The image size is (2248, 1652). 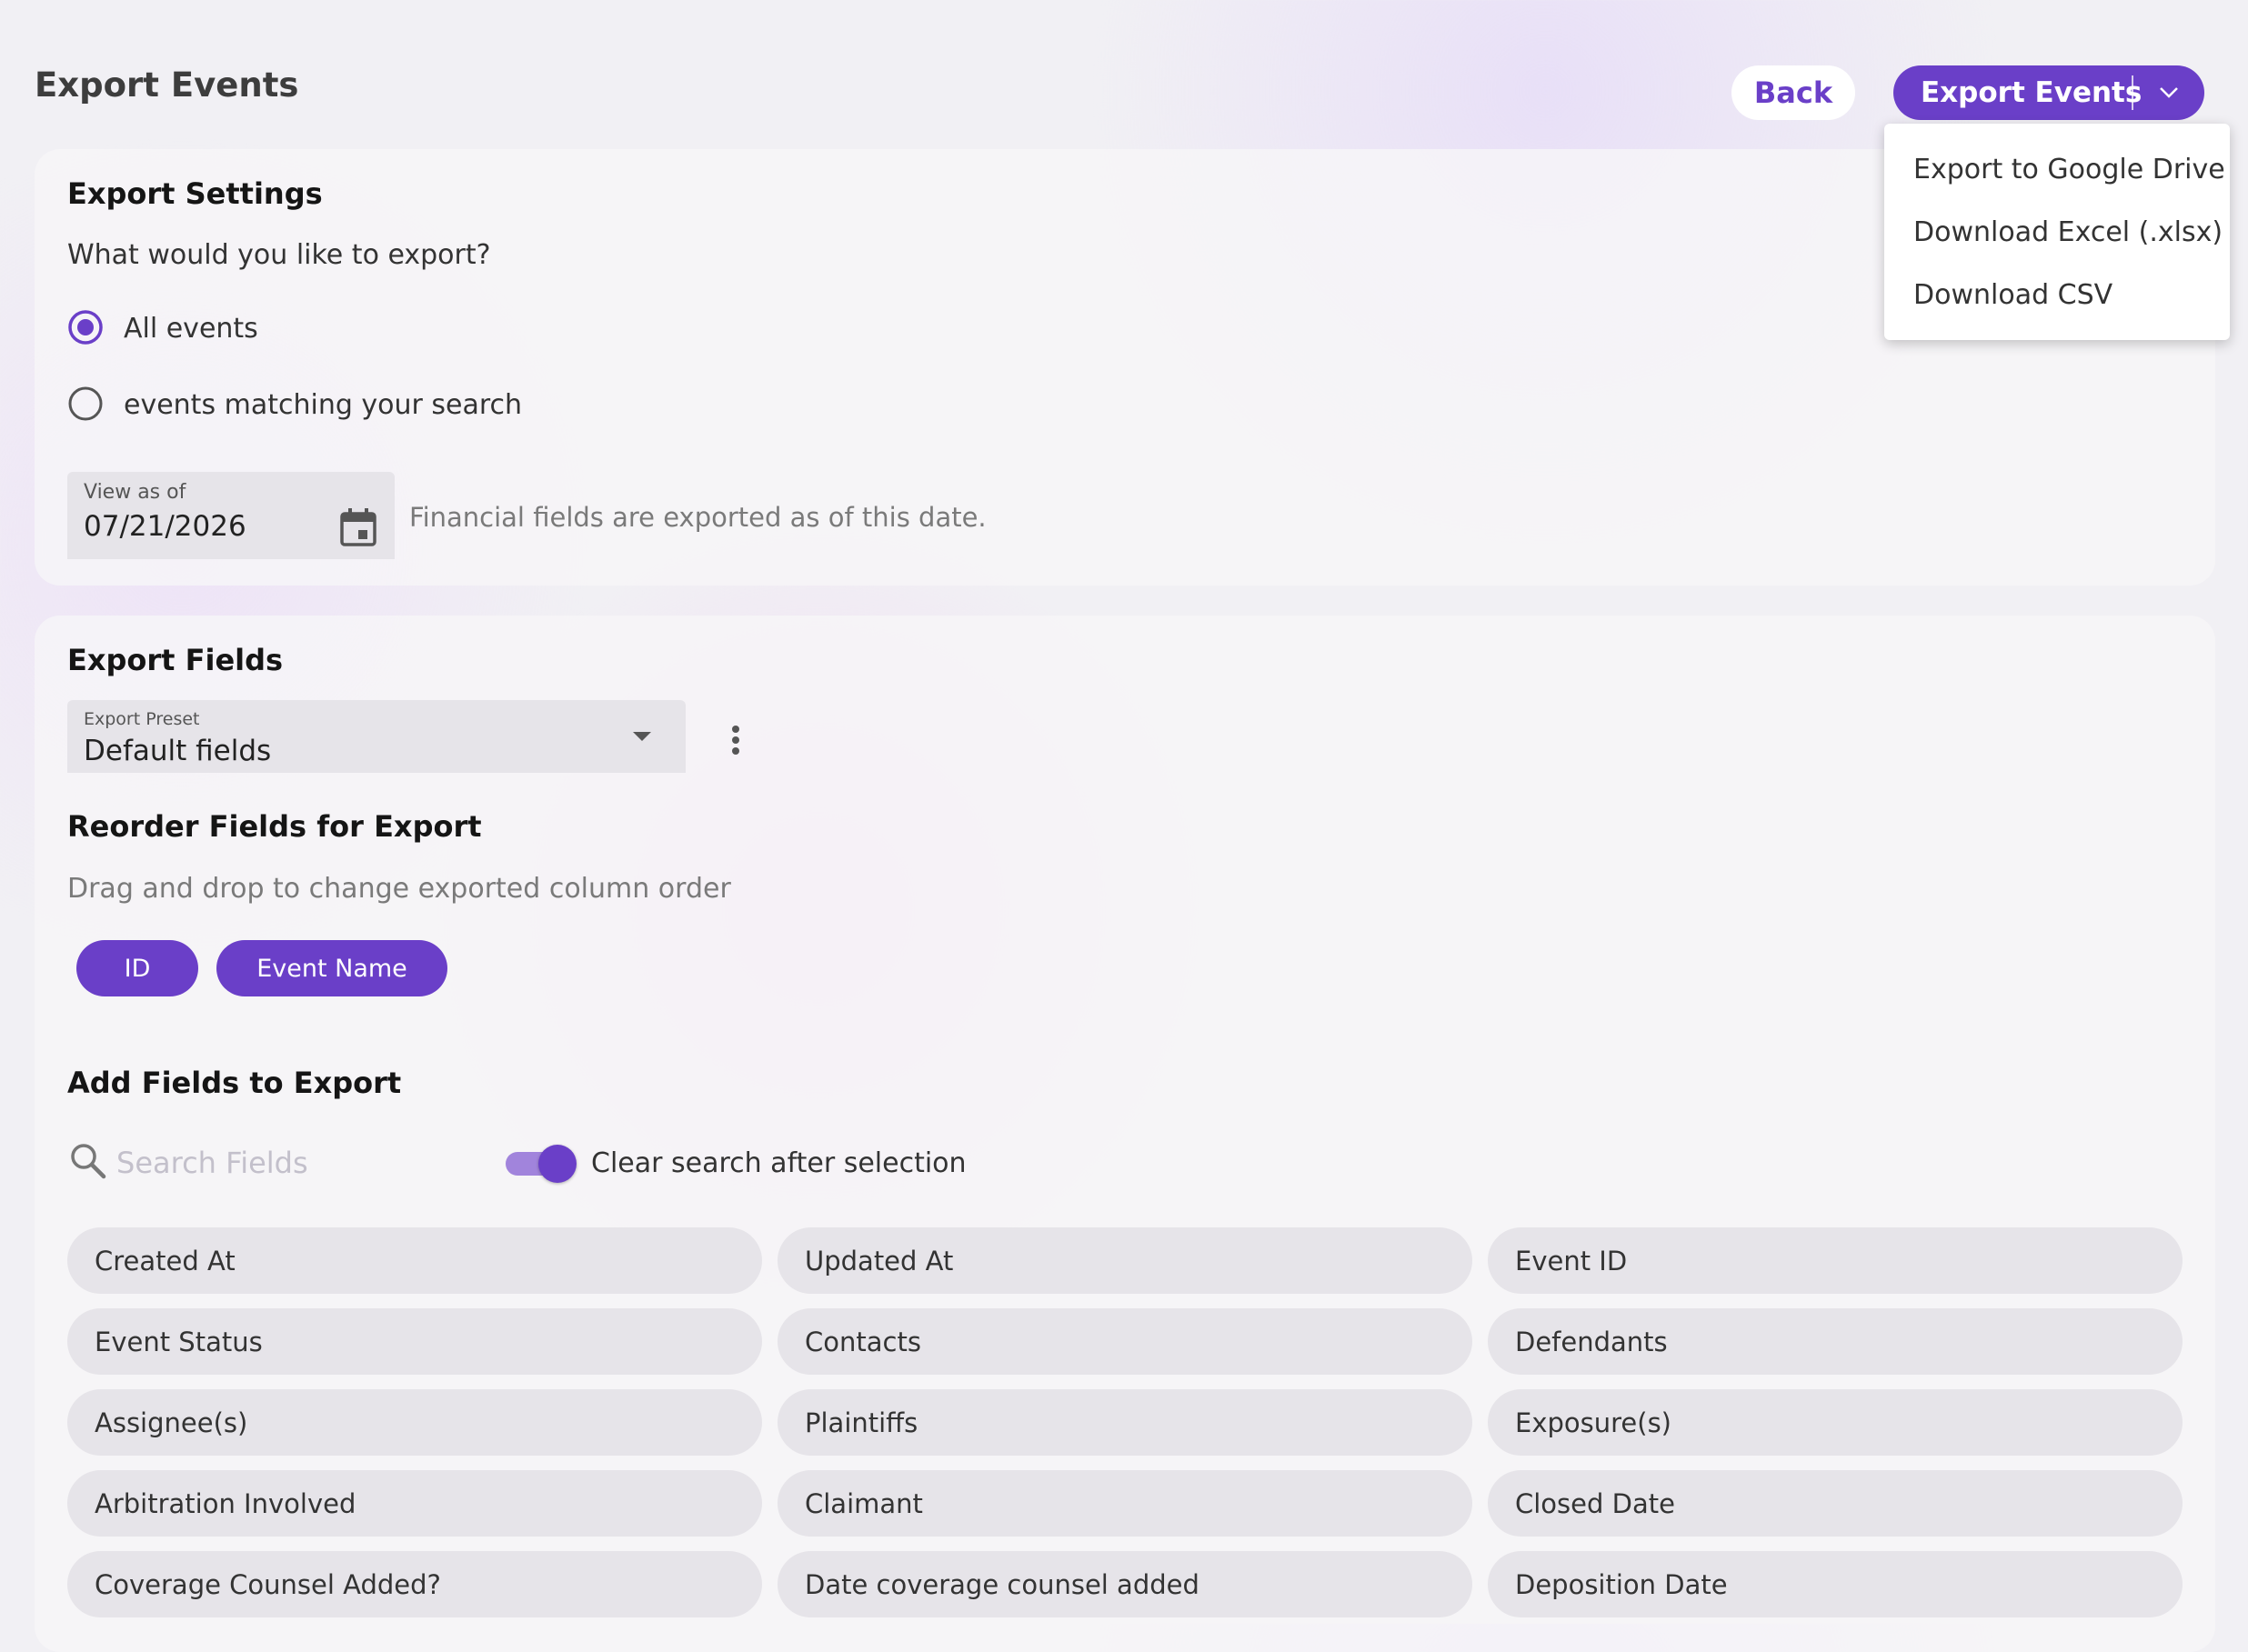 What do you see at coordinates (2068, 232) in the screenshot?
I see `menu-item-download-excel: Download Excel (.xlsx)` at bounding box center [2068, 232].